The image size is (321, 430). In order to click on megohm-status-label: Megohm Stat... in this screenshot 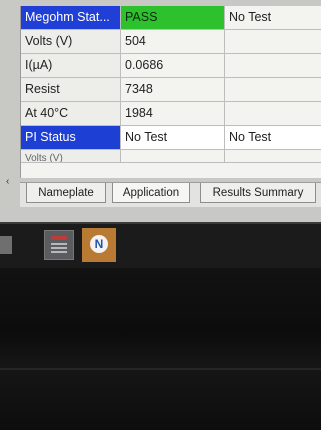, I will do `click(71, 17)`.